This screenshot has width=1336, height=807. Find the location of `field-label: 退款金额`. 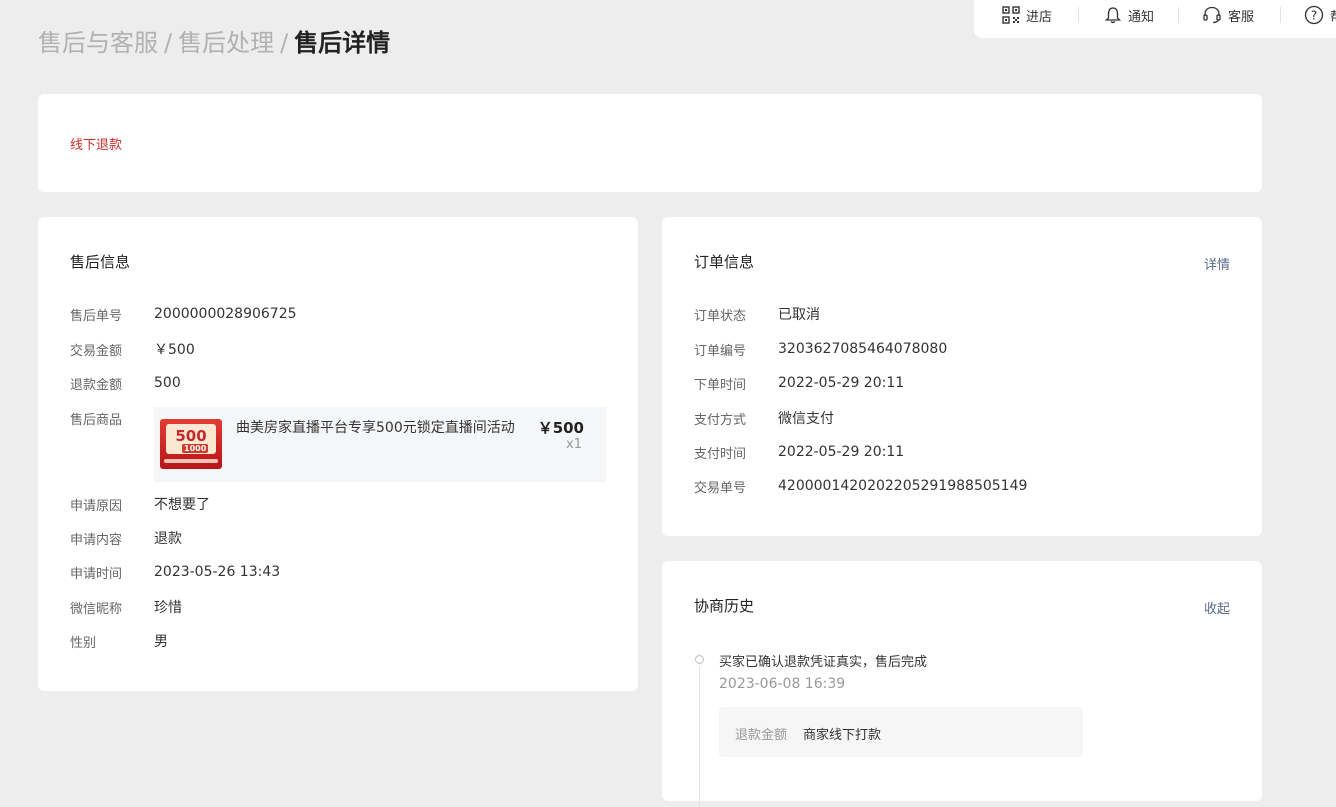

field-label: 退款金额 is located at coordinates (96, 385).